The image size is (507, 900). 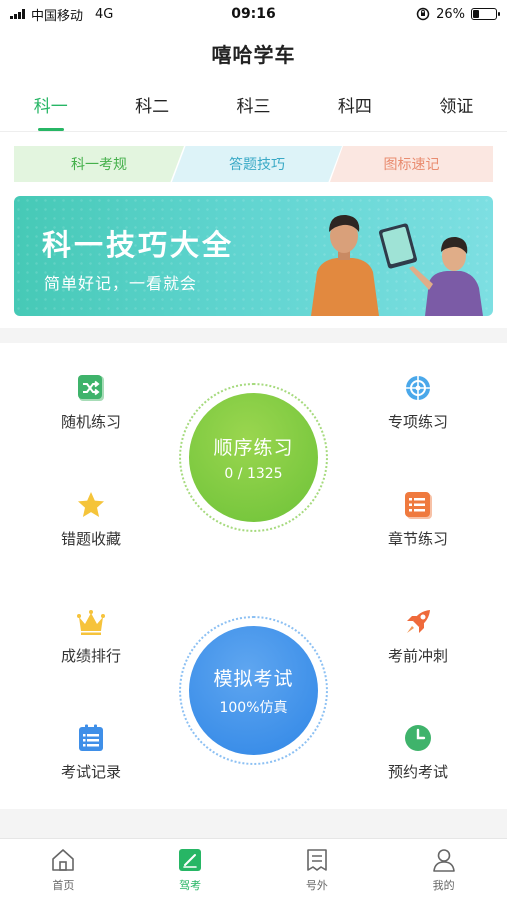 What do you see at coordinates (91, 402) in the screenshot?
I see `random-practice-button: 随机练习` at bounding box center [91, 402].